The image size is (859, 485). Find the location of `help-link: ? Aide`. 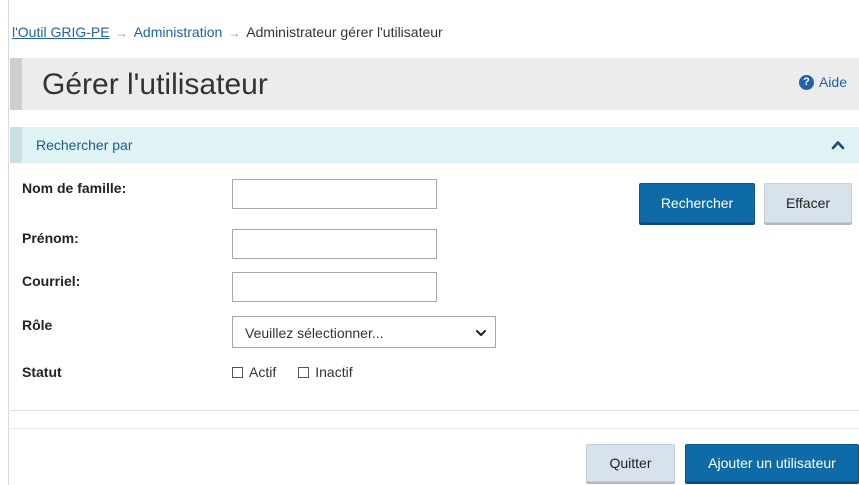

help-link: ? Aide is located at coordinates (822, 82).